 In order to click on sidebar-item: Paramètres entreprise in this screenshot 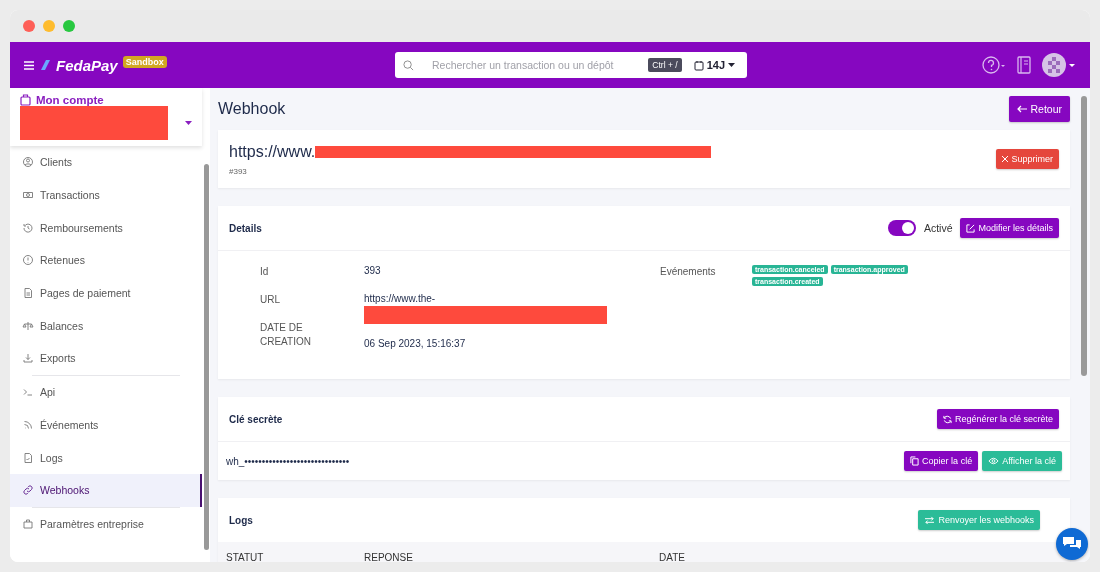, I will do `click(106, 524)`.